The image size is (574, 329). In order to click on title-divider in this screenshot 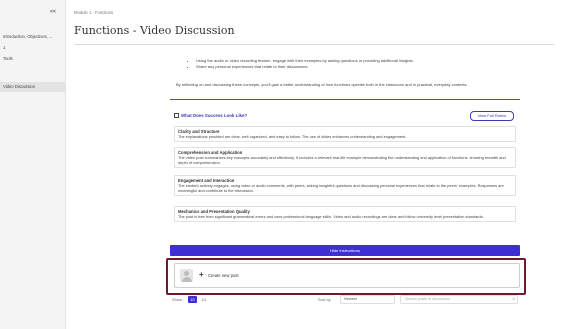, I will do `click(314, 44)`.